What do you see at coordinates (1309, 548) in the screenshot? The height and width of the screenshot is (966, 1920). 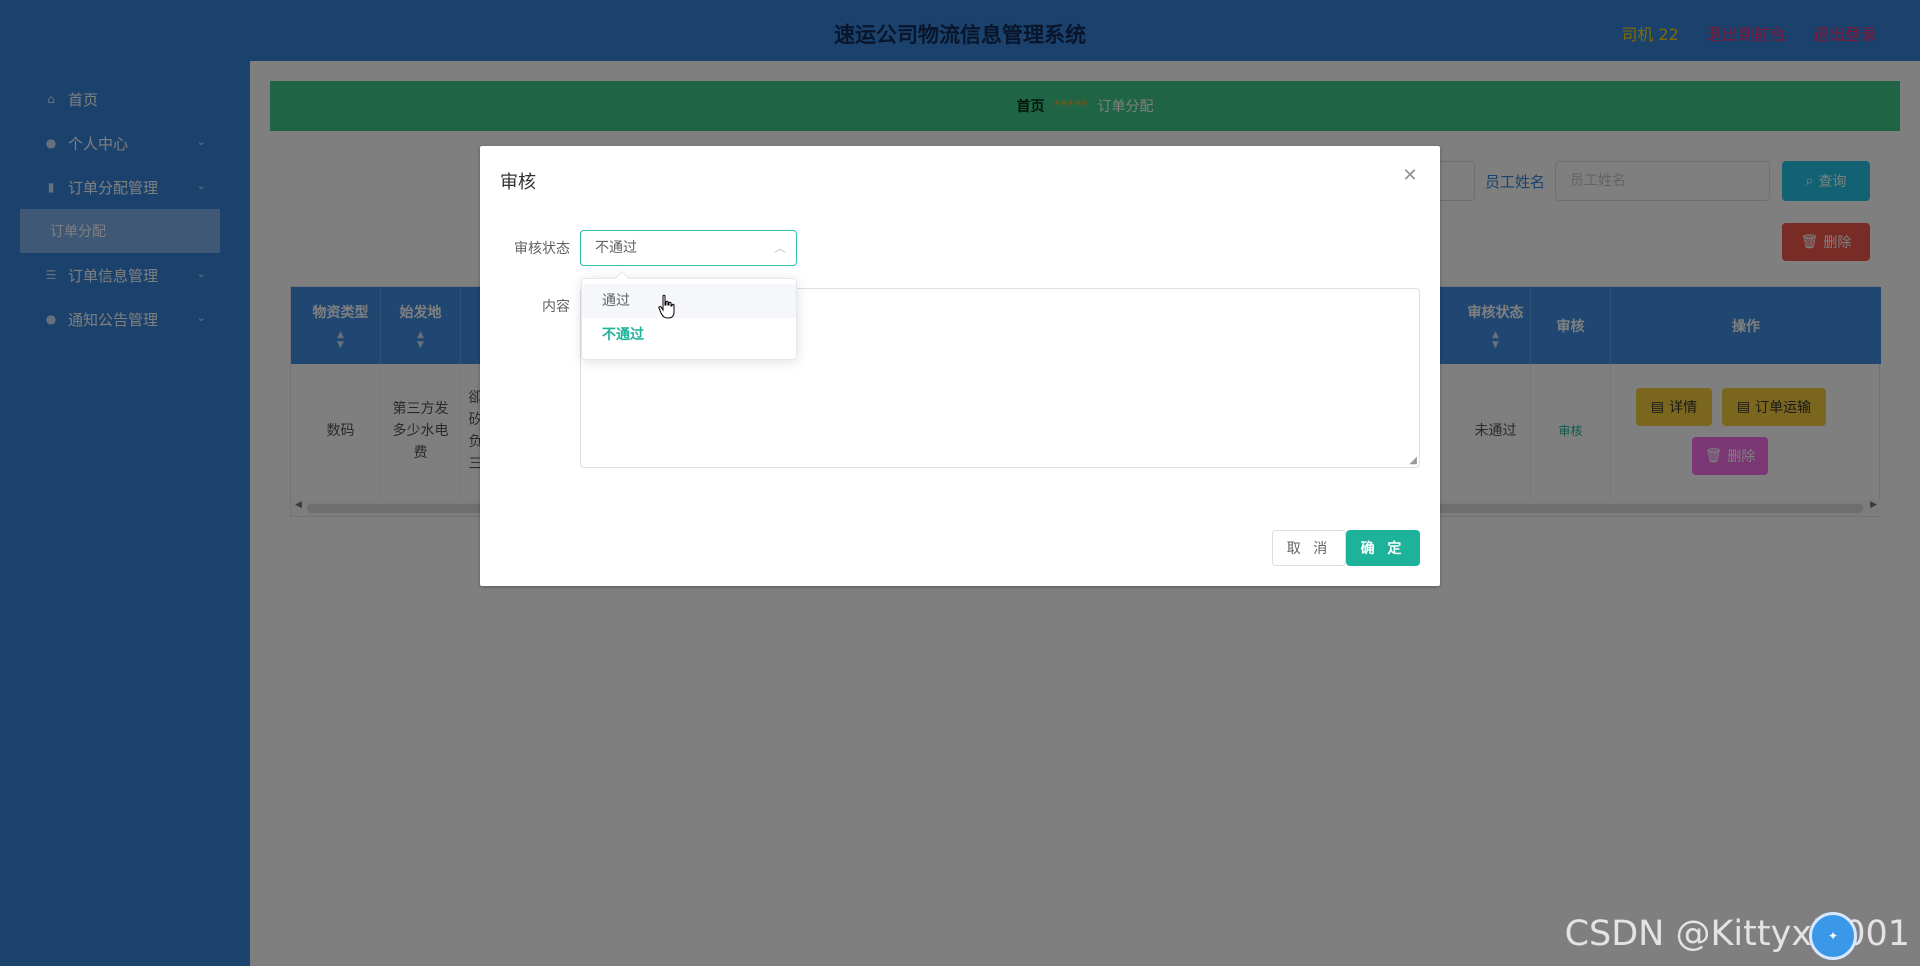 I see `cancel-button: 取 消` at bounding box center [1309, 548].